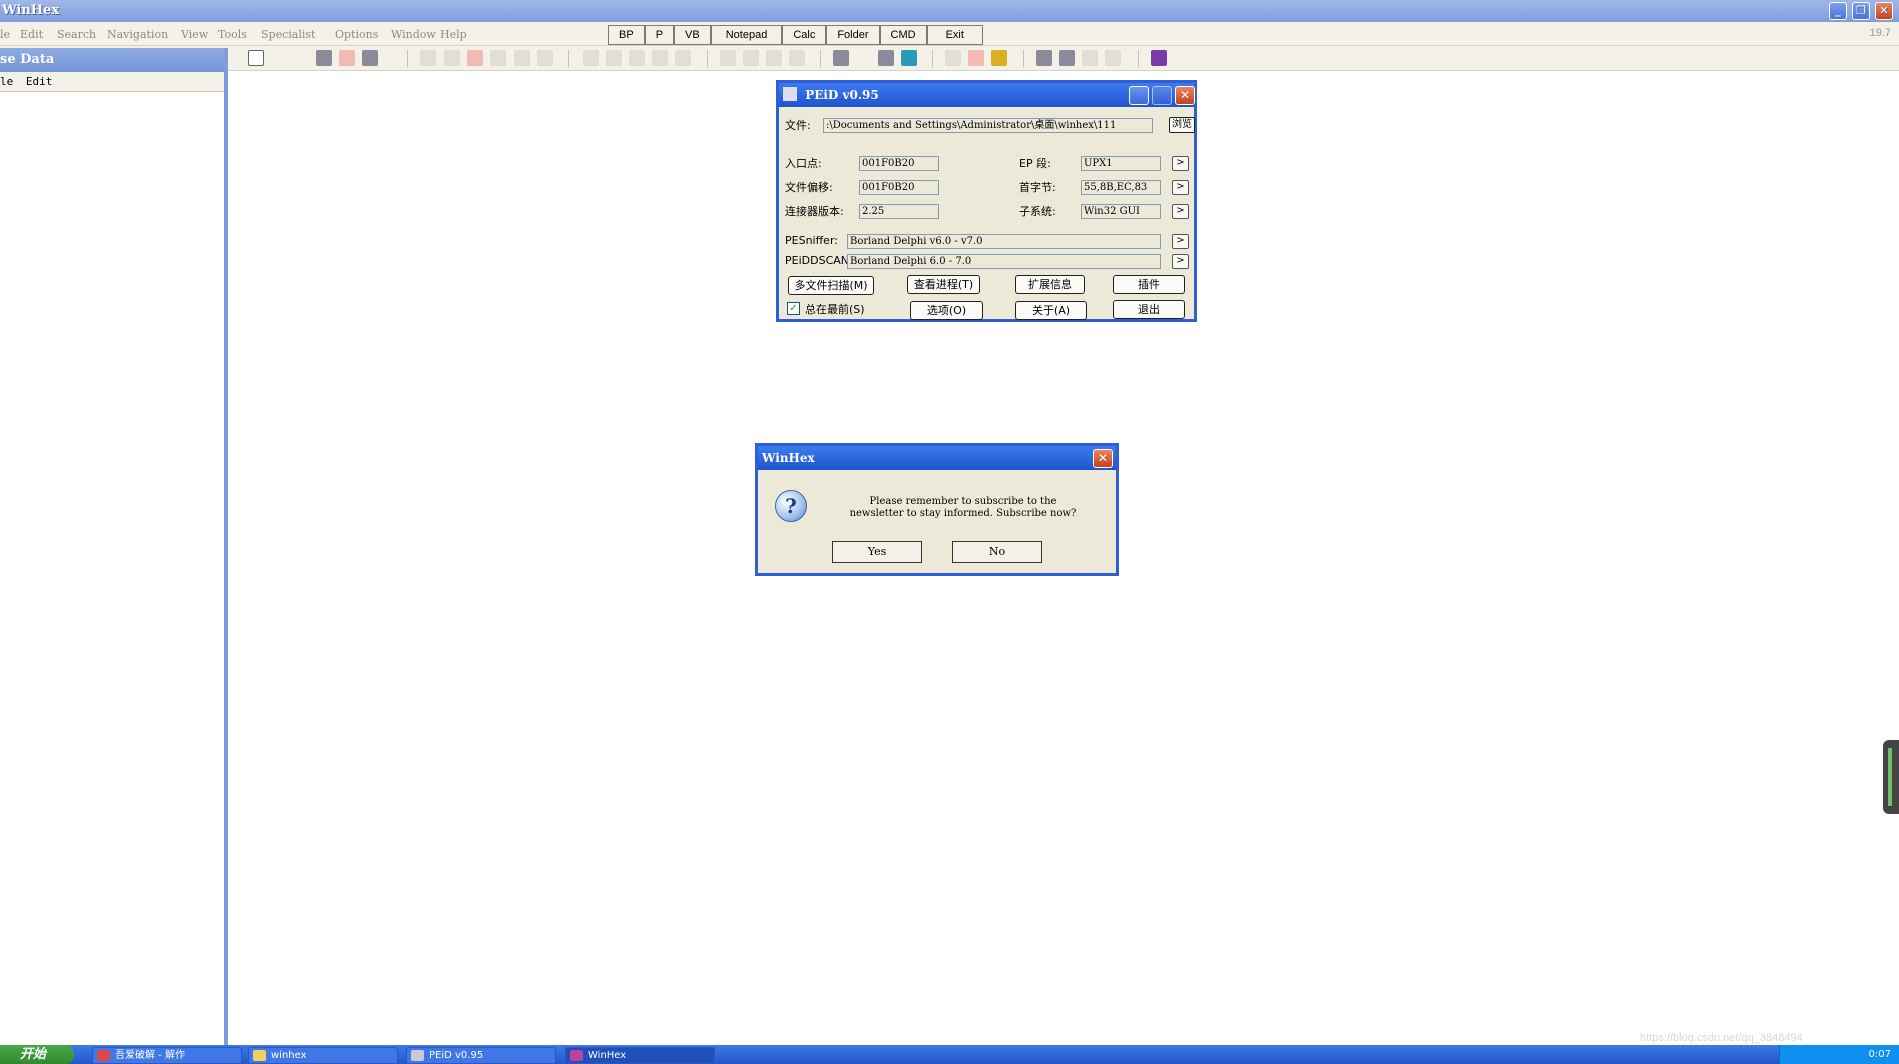 This screenshot has height=1064, width=1899. I want to click on side-volume-grip, so click(1891, 777).